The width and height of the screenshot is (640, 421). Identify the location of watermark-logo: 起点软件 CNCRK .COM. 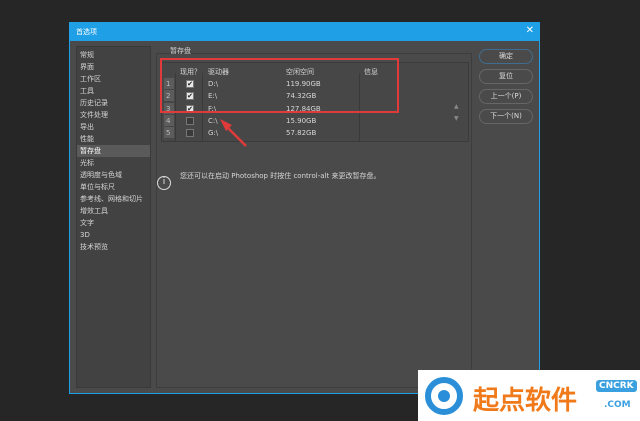
(529, 395).